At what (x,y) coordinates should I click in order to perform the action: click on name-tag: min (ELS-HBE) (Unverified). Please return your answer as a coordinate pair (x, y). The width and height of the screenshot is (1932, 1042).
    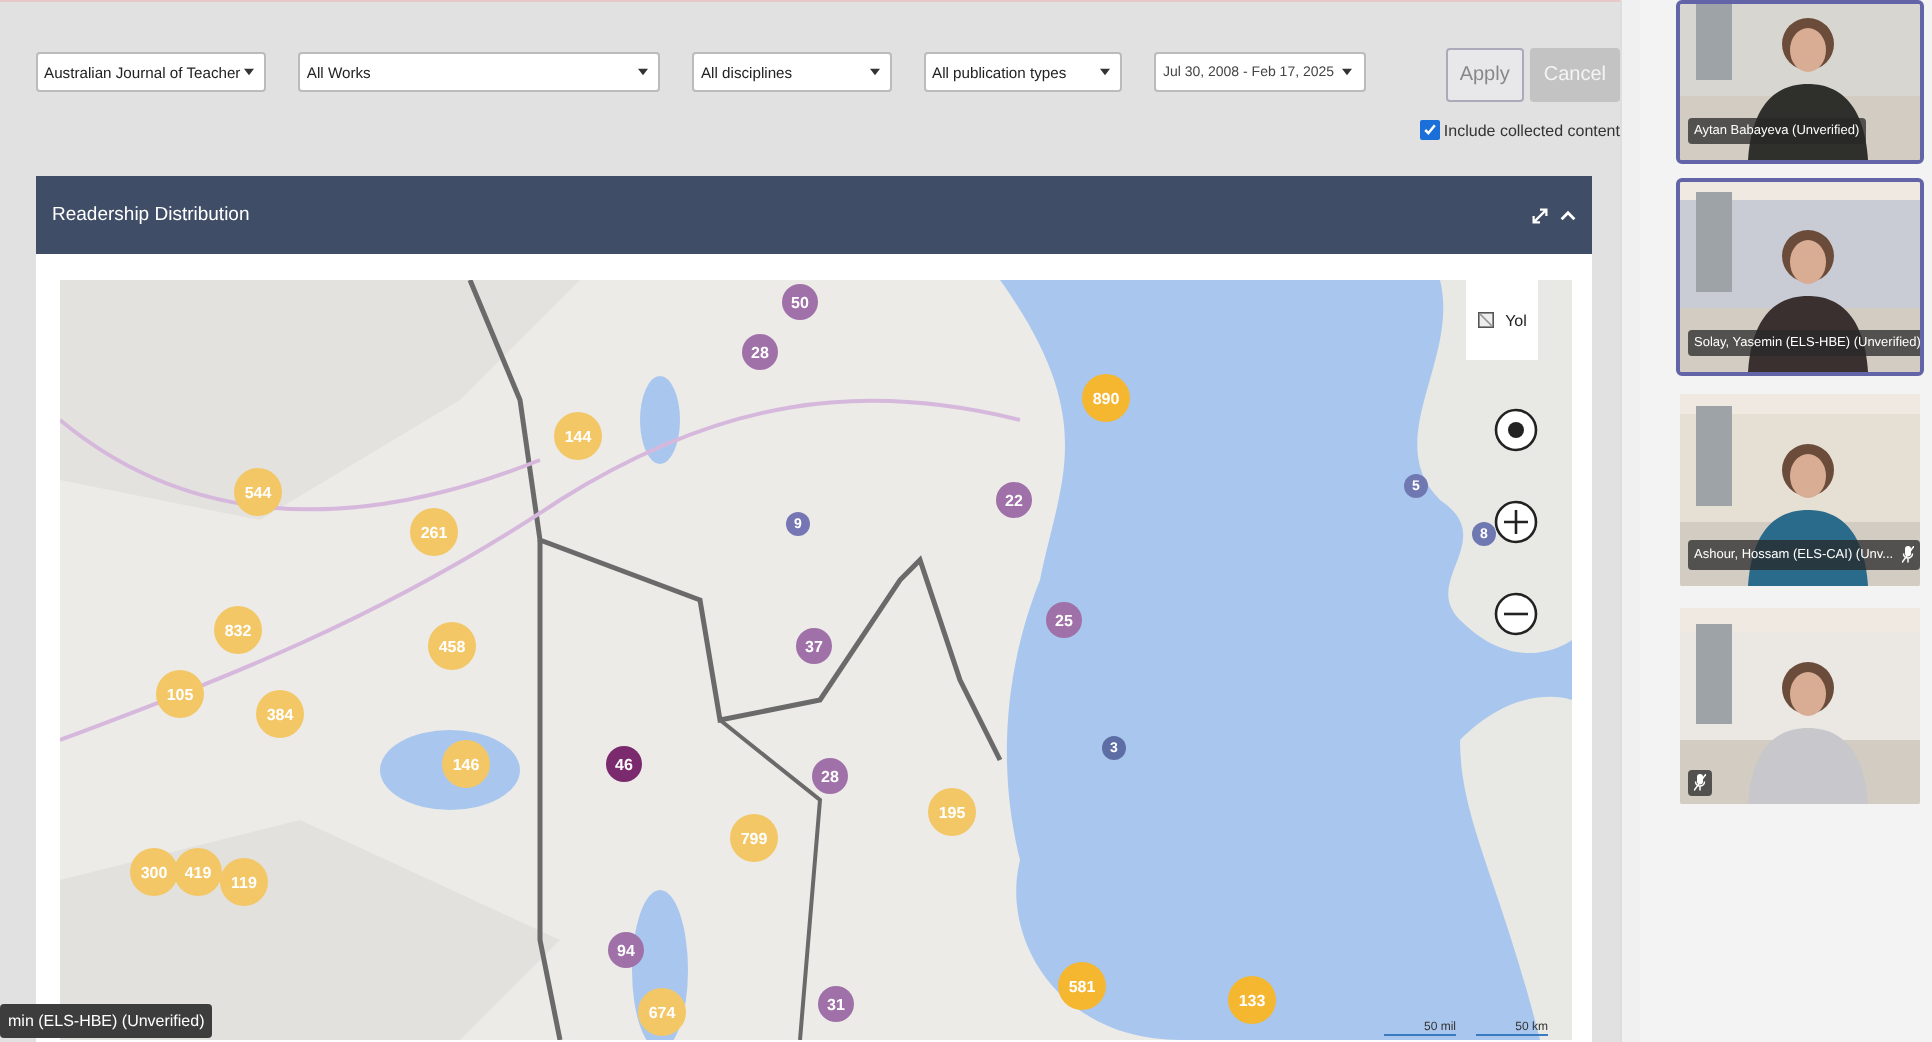
    Looking at the image, I should click on (106, 1021).